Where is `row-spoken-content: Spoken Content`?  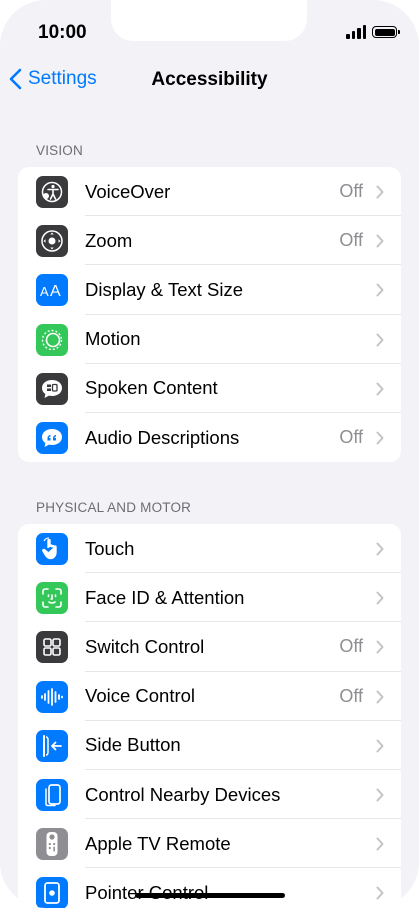
row-spoken-content: Spoken Content is located at coordinates (209, 389).